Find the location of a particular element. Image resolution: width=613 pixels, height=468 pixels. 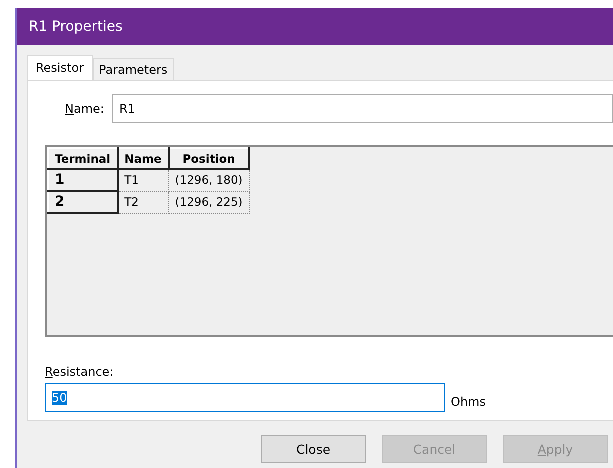

table-cell: T1 is located at coordinates (143, 180).